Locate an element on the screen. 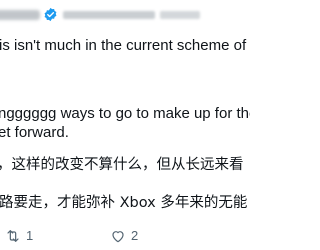  verified-badge-icon is located at coordinates (50, 14).